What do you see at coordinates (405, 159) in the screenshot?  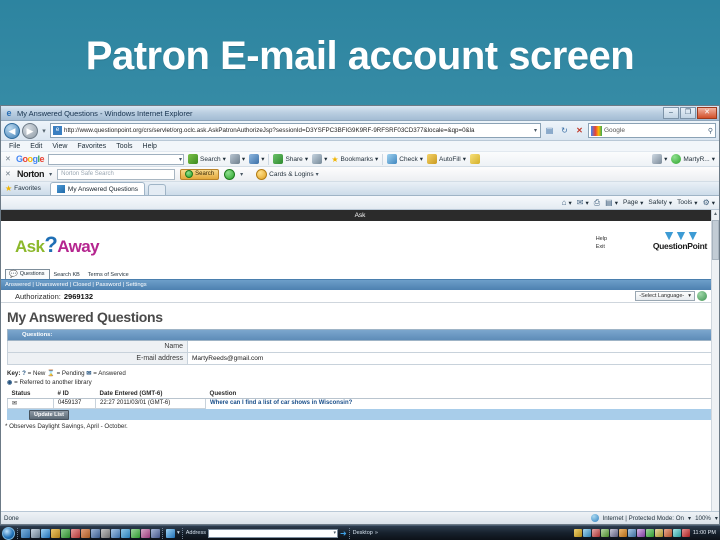 I see `google-toolbar-check: Check ▾` at bounding box center [405, 159].